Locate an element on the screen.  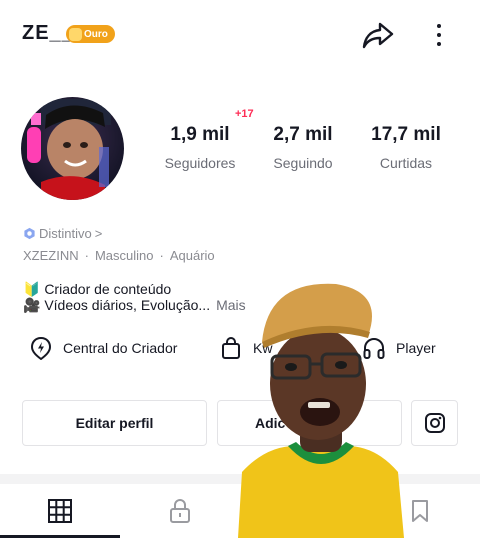
active-tab-indicator is located at coordinates (60, 536).